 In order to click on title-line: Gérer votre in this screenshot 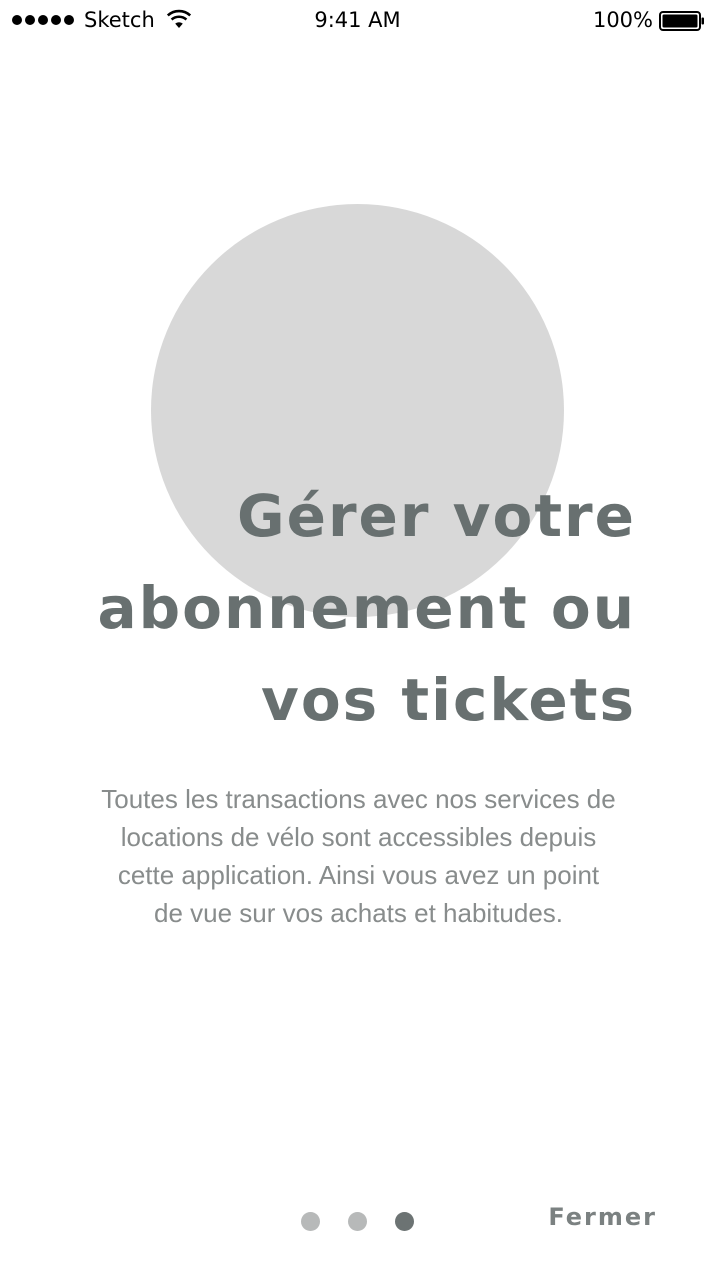, I will do `click(436, 516)`.